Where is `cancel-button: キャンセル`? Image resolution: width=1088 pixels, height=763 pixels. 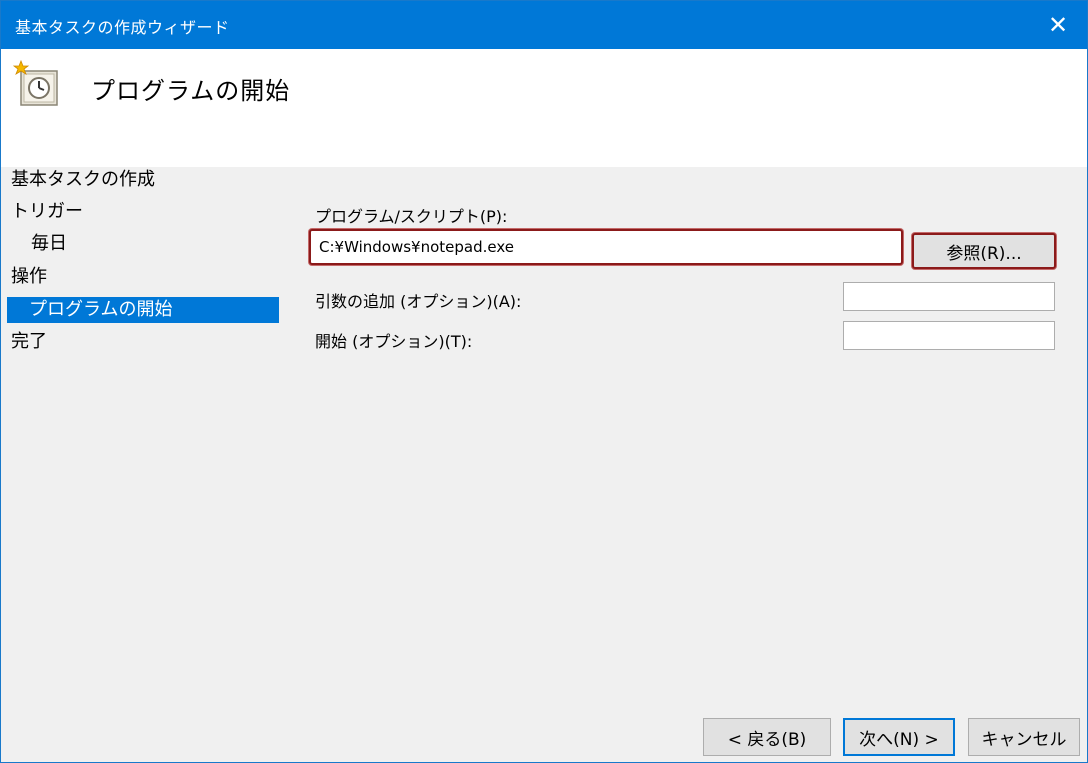 cancel-button: キャンセル is located at coordinates (1024, 737).